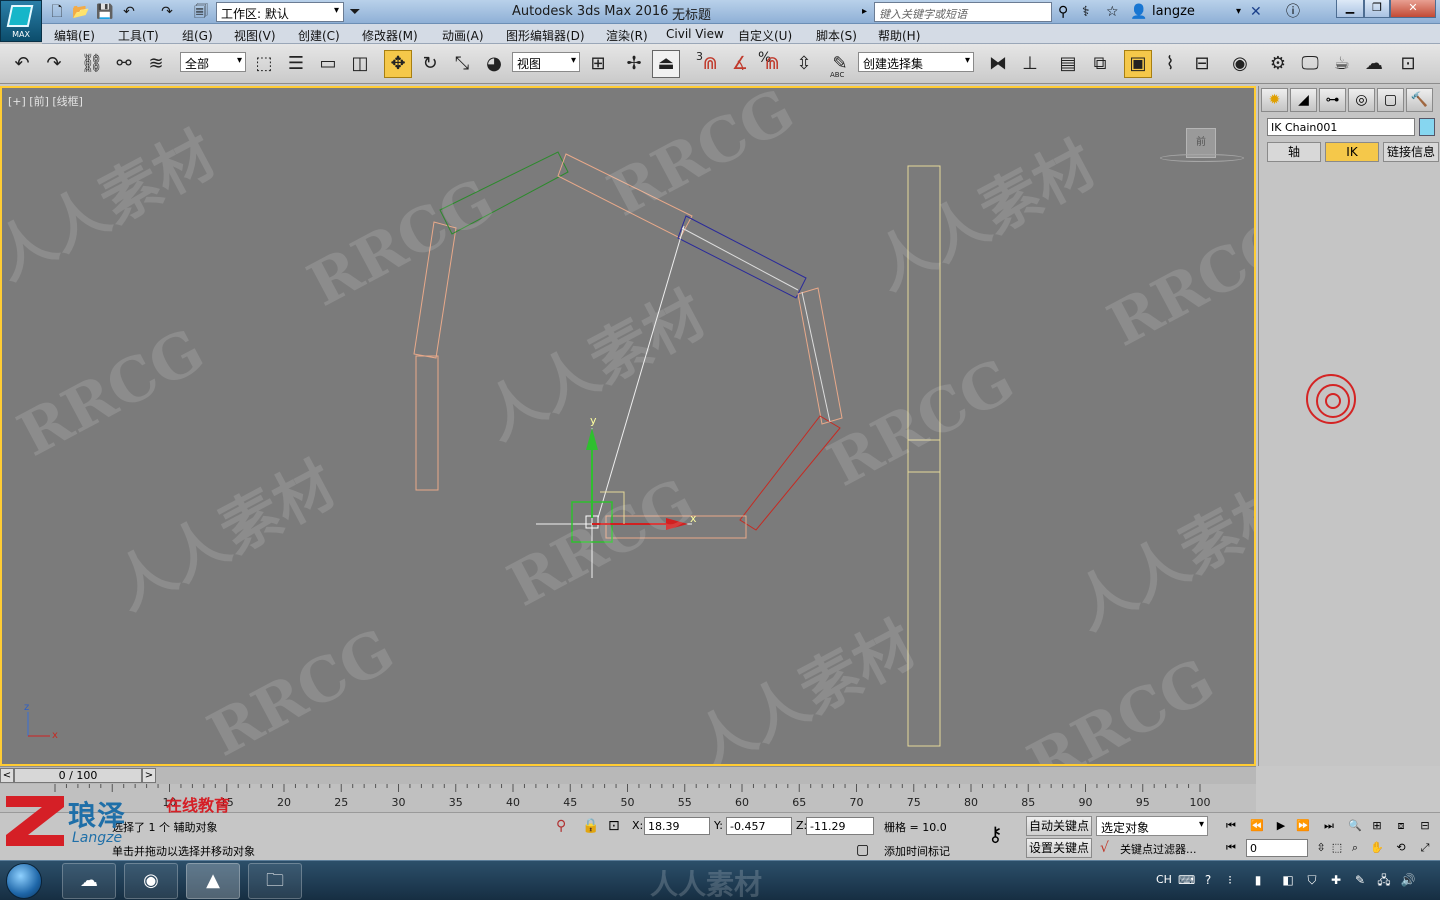  Describe the element at coordinates (296, 64) in the screenshot. I see `select-by-name-icon: ☰` at that location.